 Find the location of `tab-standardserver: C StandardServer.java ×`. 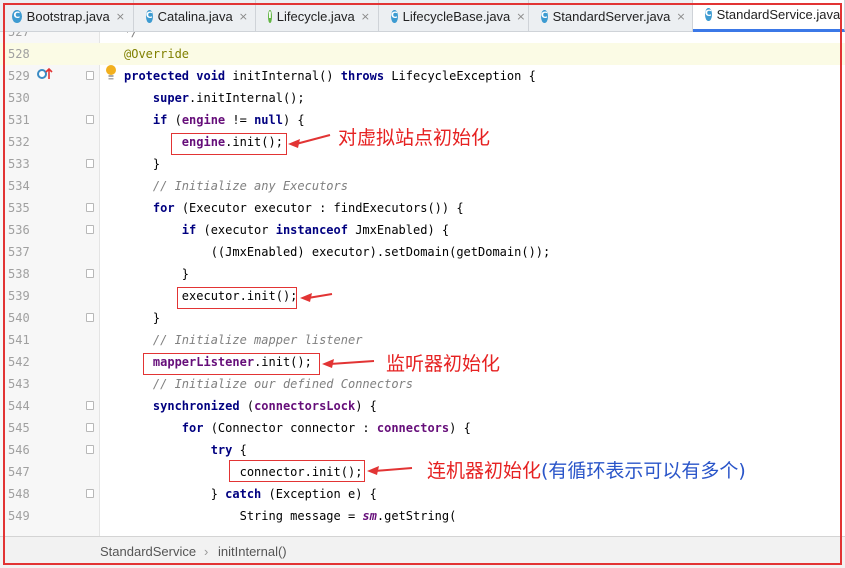

tab-standardserver: C StandardServer.java × is located at coordinates (611, 16).